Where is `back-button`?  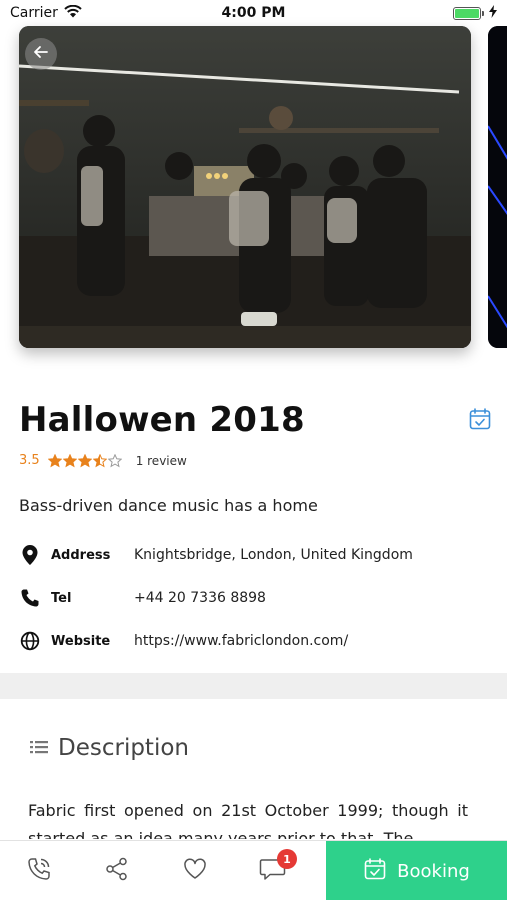 back-button is located at coordinates (41, 54).